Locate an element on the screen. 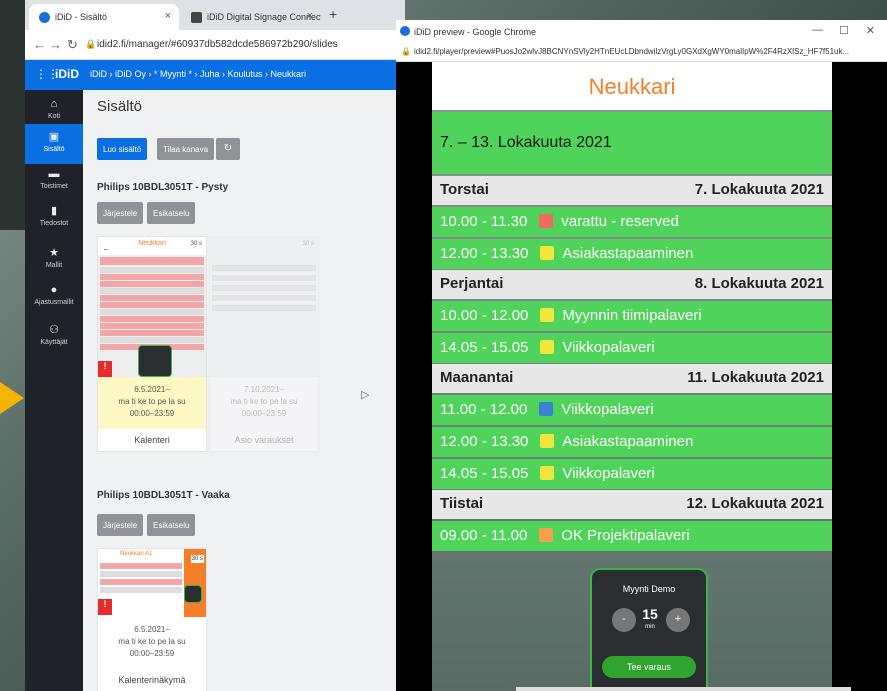 The image size is (887, 691). card-thumbnail: Neukkari A1 ← 30 s ! is located at coordinates (152, 583).